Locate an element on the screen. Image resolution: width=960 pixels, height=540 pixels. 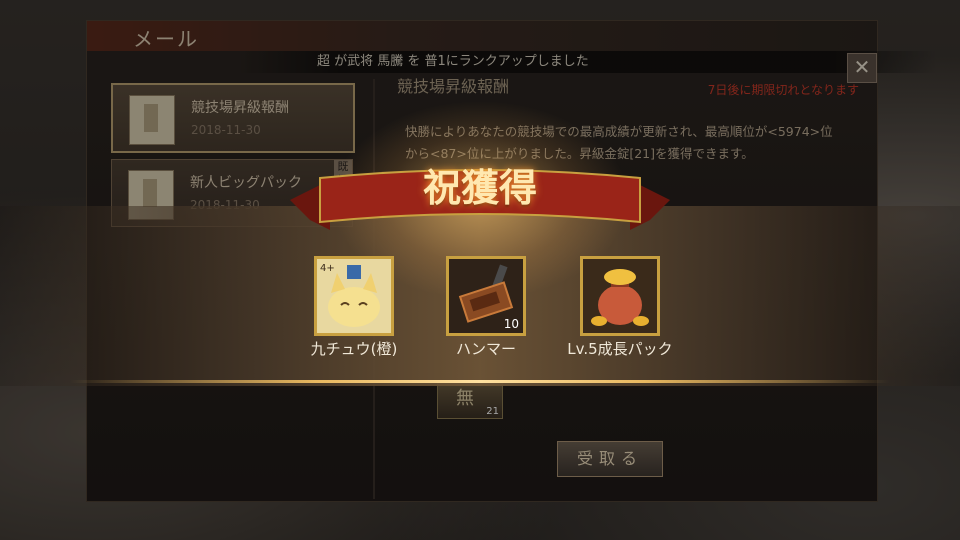
reward-item-cat-hero: 4+ is located at coordinates (354, 296).